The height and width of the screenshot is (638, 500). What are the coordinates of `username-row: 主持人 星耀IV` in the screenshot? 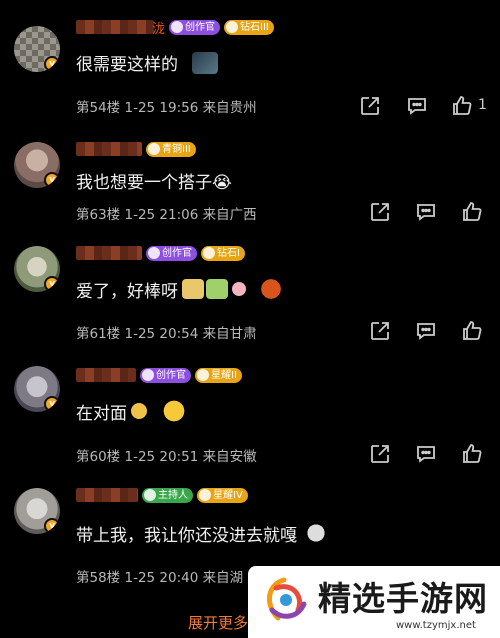 It's located at (162, 495).